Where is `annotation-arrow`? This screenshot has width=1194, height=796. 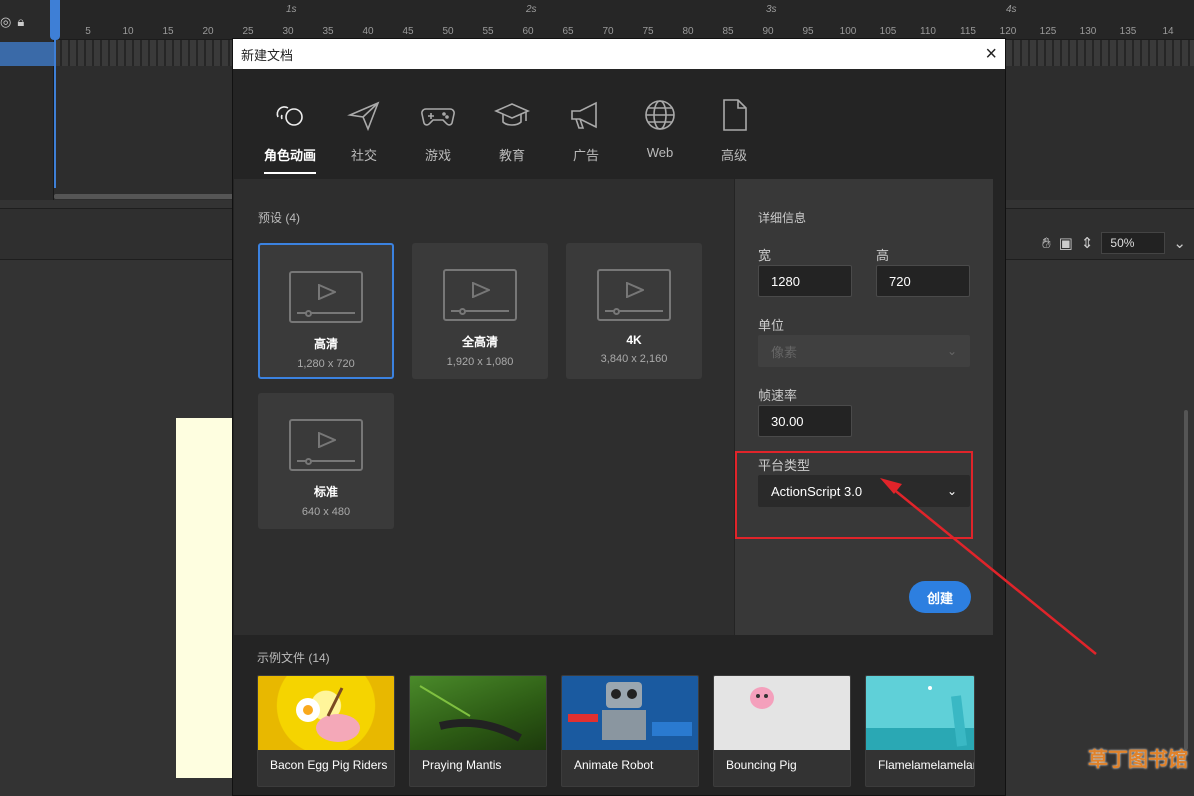
annotation-arrow is located at coordinates (988, 566).